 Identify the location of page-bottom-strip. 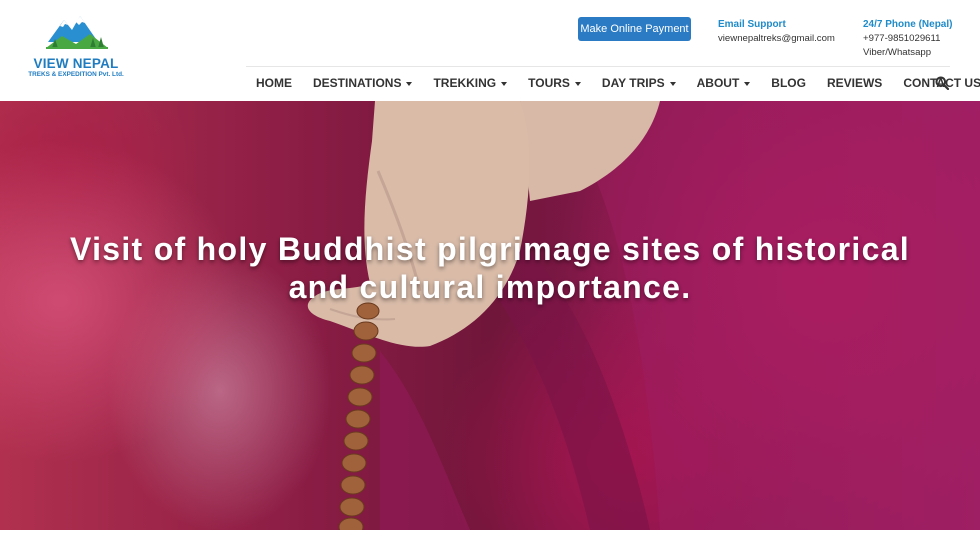
(490, 540).